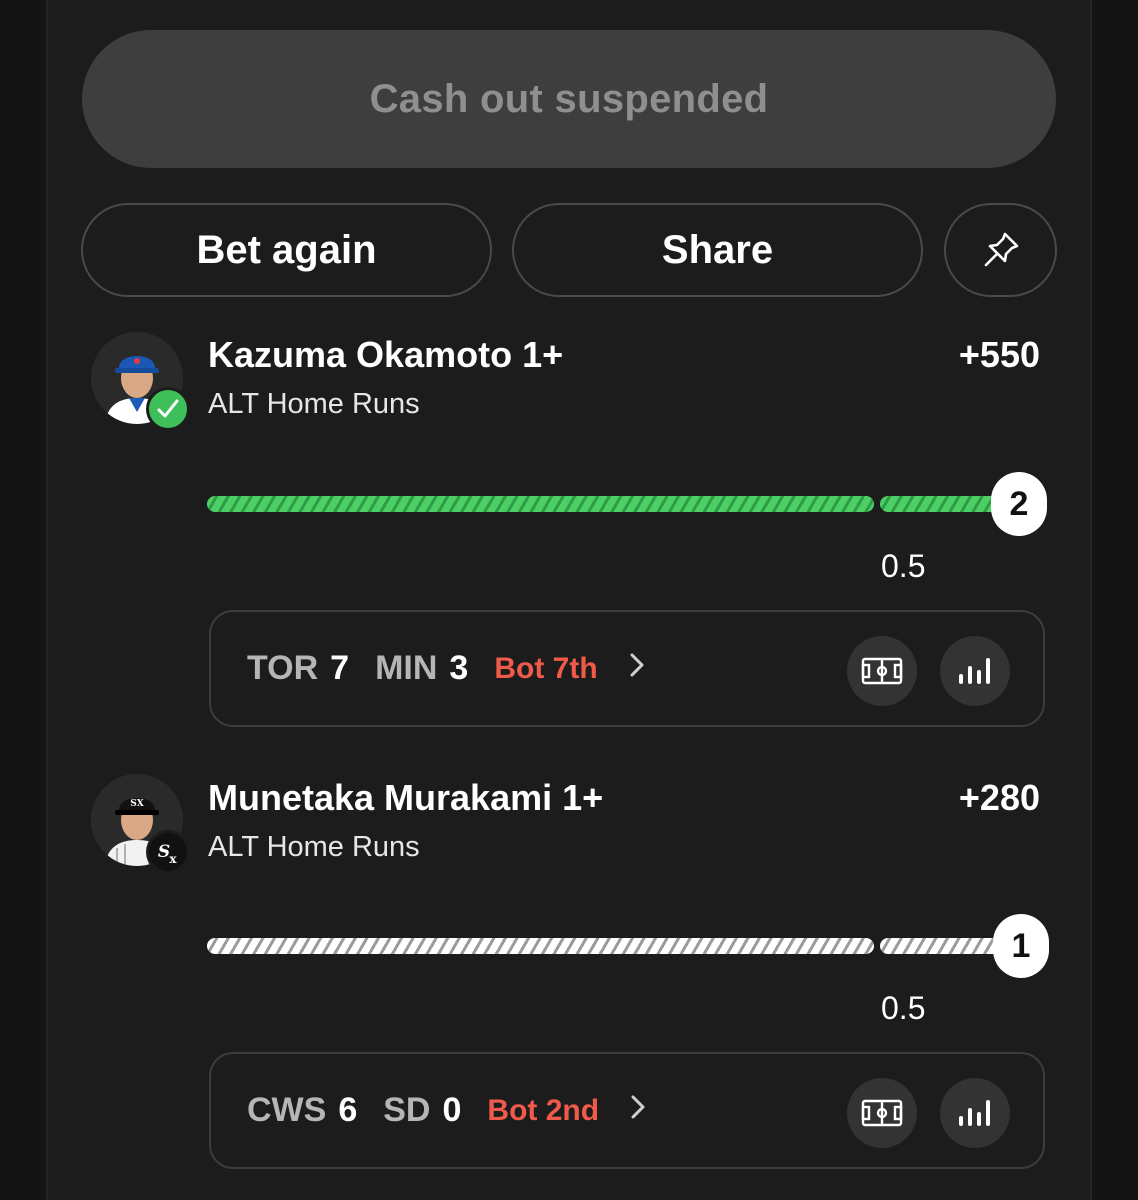  What do you see at coordinates (452, 1110) in the screenshot?
I see `home-score: 0` at bounding box center [452, 1110].